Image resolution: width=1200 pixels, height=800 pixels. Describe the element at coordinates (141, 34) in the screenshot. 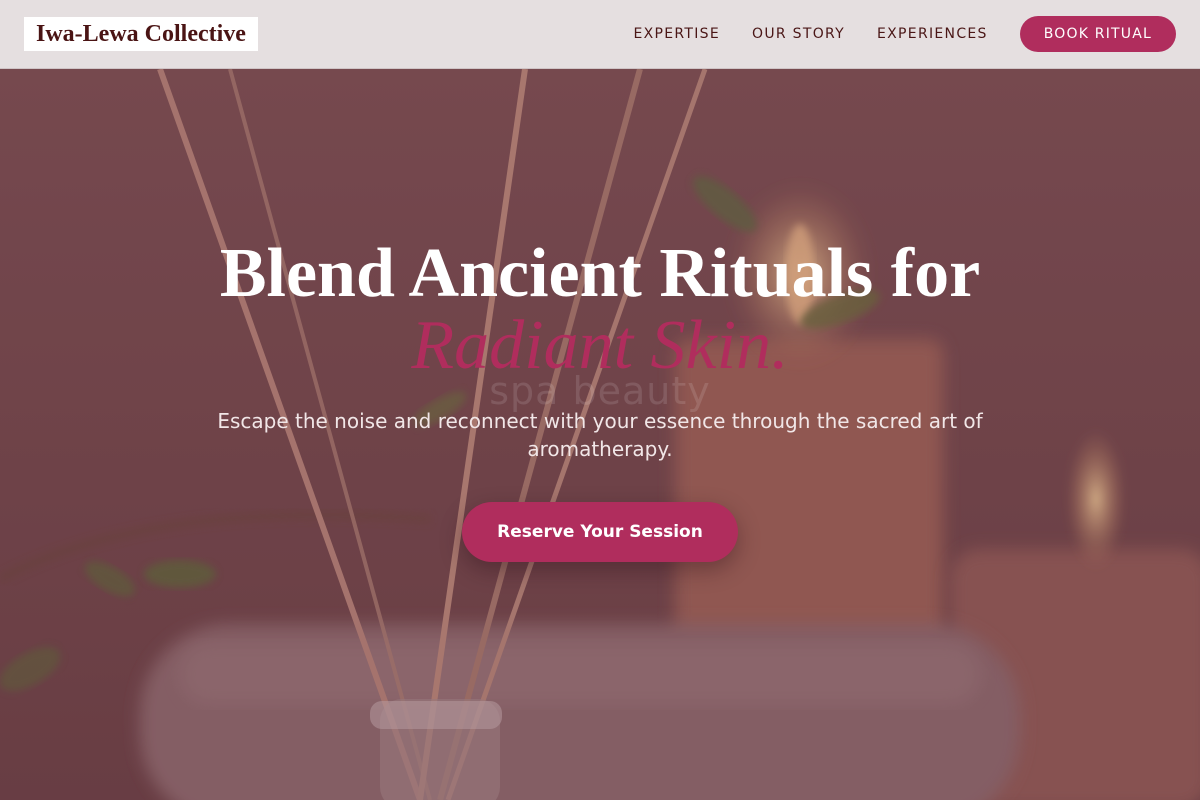

I see `site-logo: Iwa-Lewa Collective` at that location.